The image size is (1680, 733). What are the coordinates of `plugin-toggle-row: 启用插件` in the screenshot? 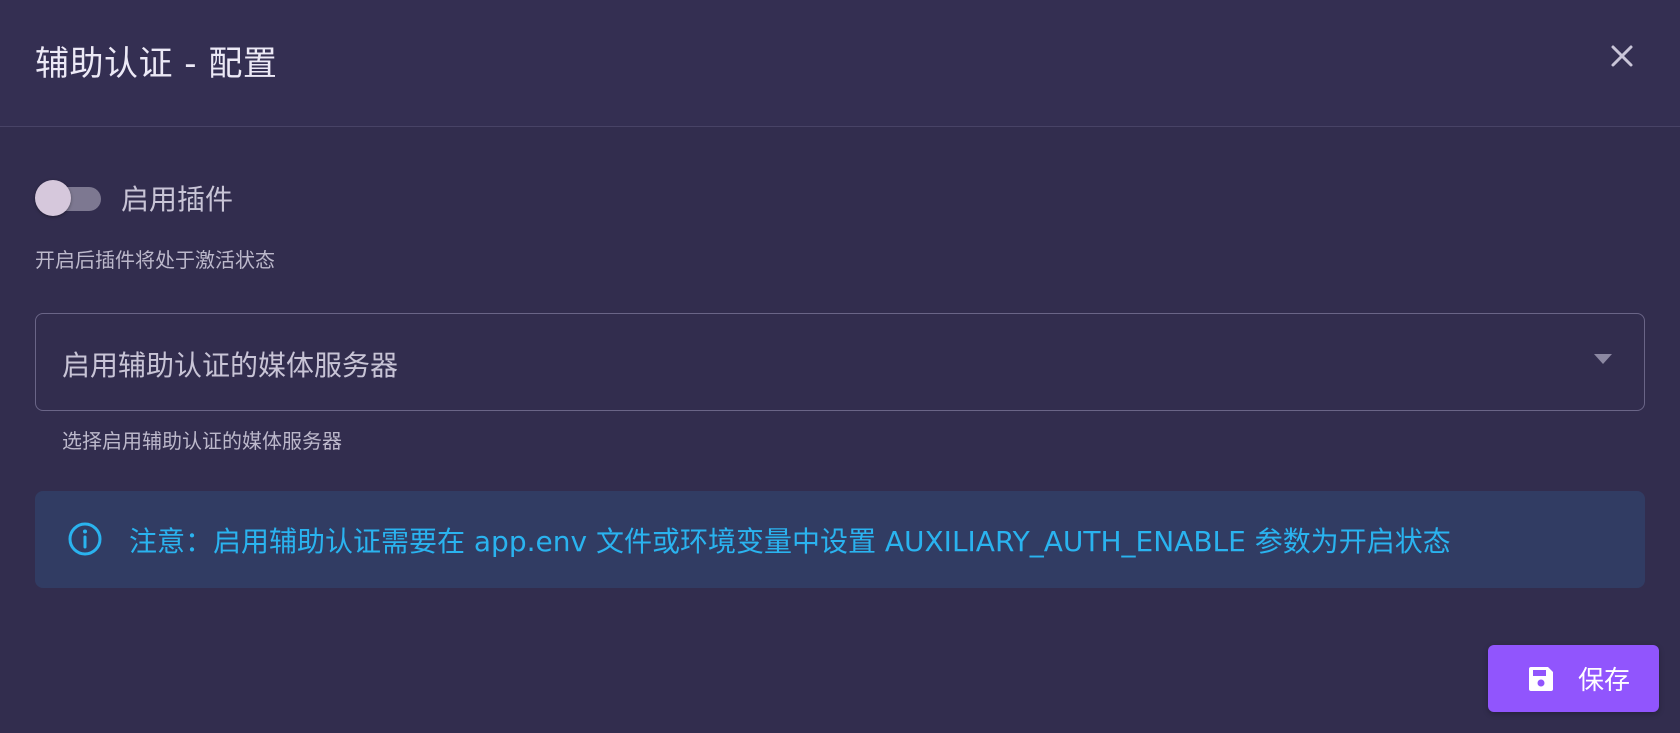 It's located at (134, 198).